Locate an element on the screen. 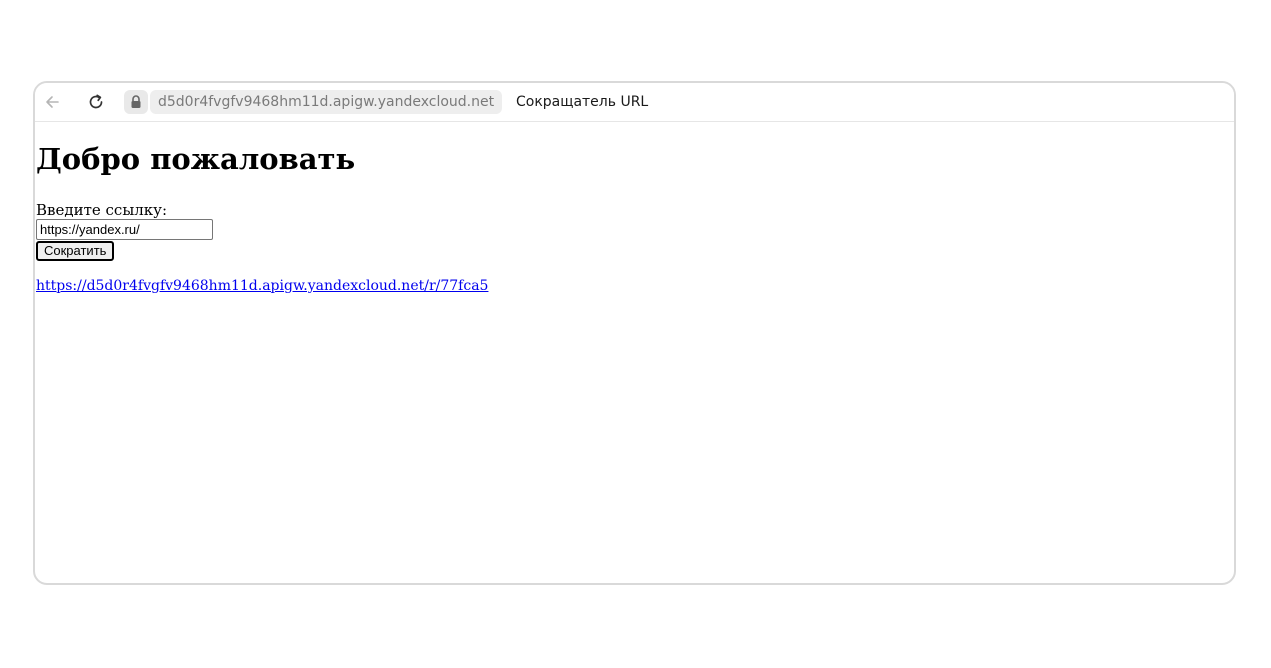 The image size is (1271, 668). back-button is located at coordinates (52, 102).